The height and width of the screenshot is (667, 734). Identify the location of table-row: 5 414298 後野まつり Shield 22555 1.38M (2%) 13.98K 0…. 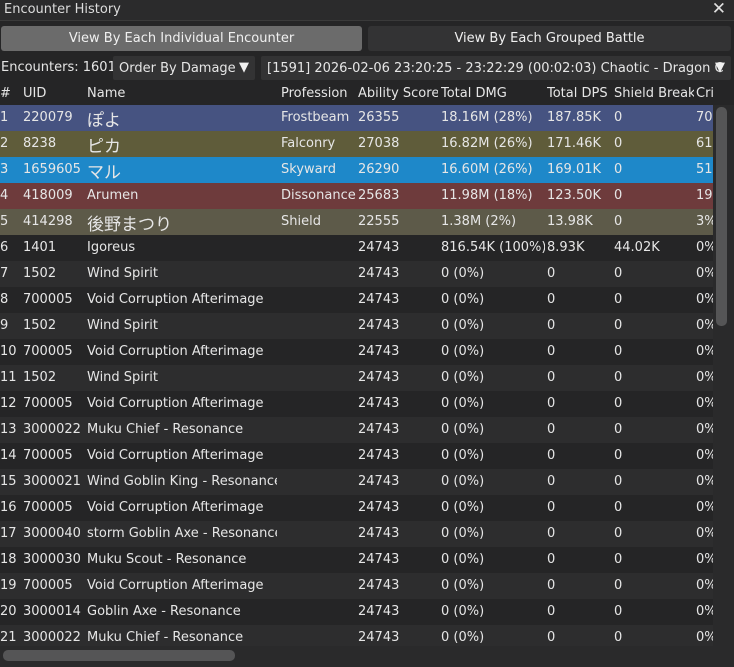
(356, 222).